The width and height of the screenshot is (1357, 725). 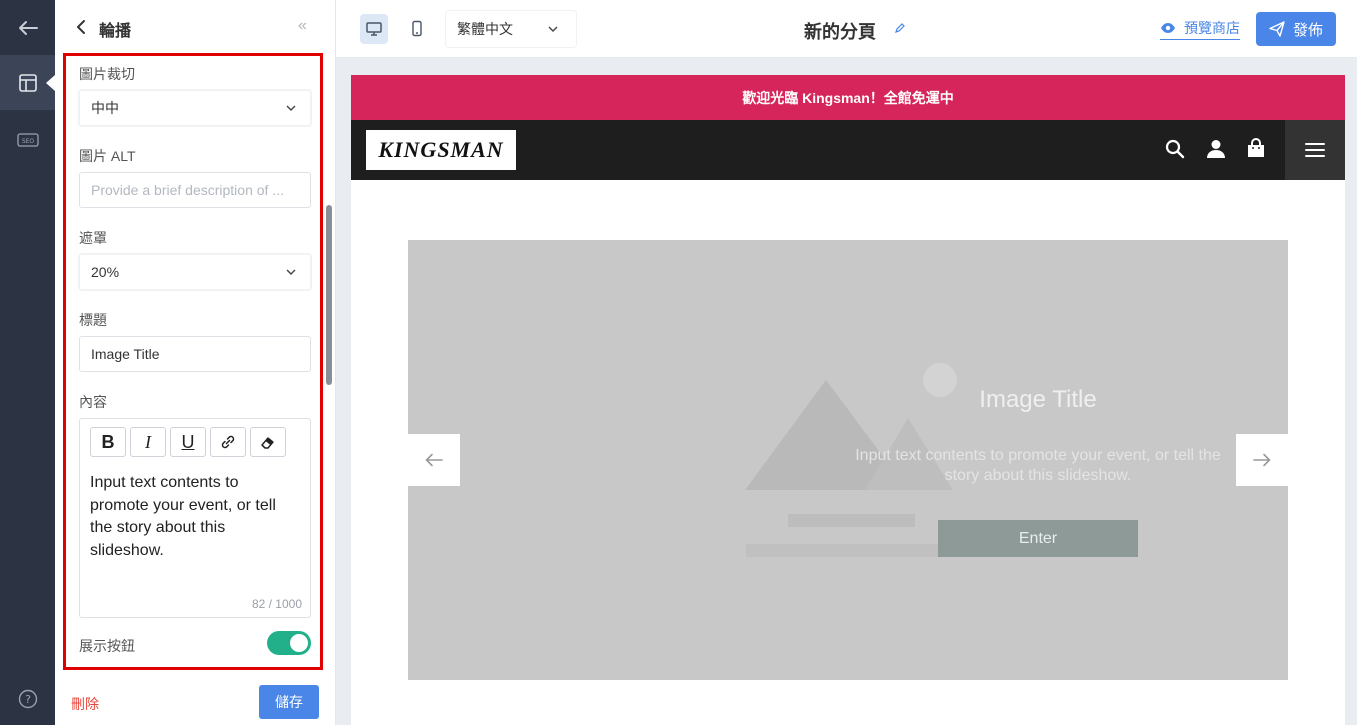 What do you see at coordinates (93, 320) in the screenshot?
I see `title-label: 標題` at bounding box center [93, 320].